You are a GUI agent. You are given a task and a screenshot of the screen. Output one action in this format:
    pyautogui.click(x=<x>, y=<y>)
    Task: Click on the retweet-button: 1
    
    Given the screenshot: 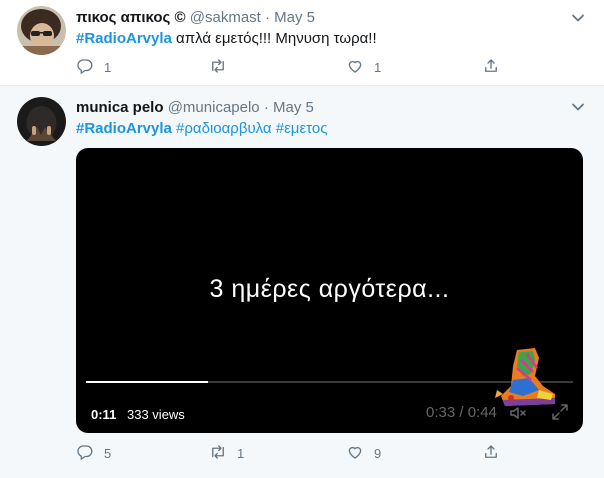 What is the action you would take?
    pyautogui.click(x=226, y=453)
    